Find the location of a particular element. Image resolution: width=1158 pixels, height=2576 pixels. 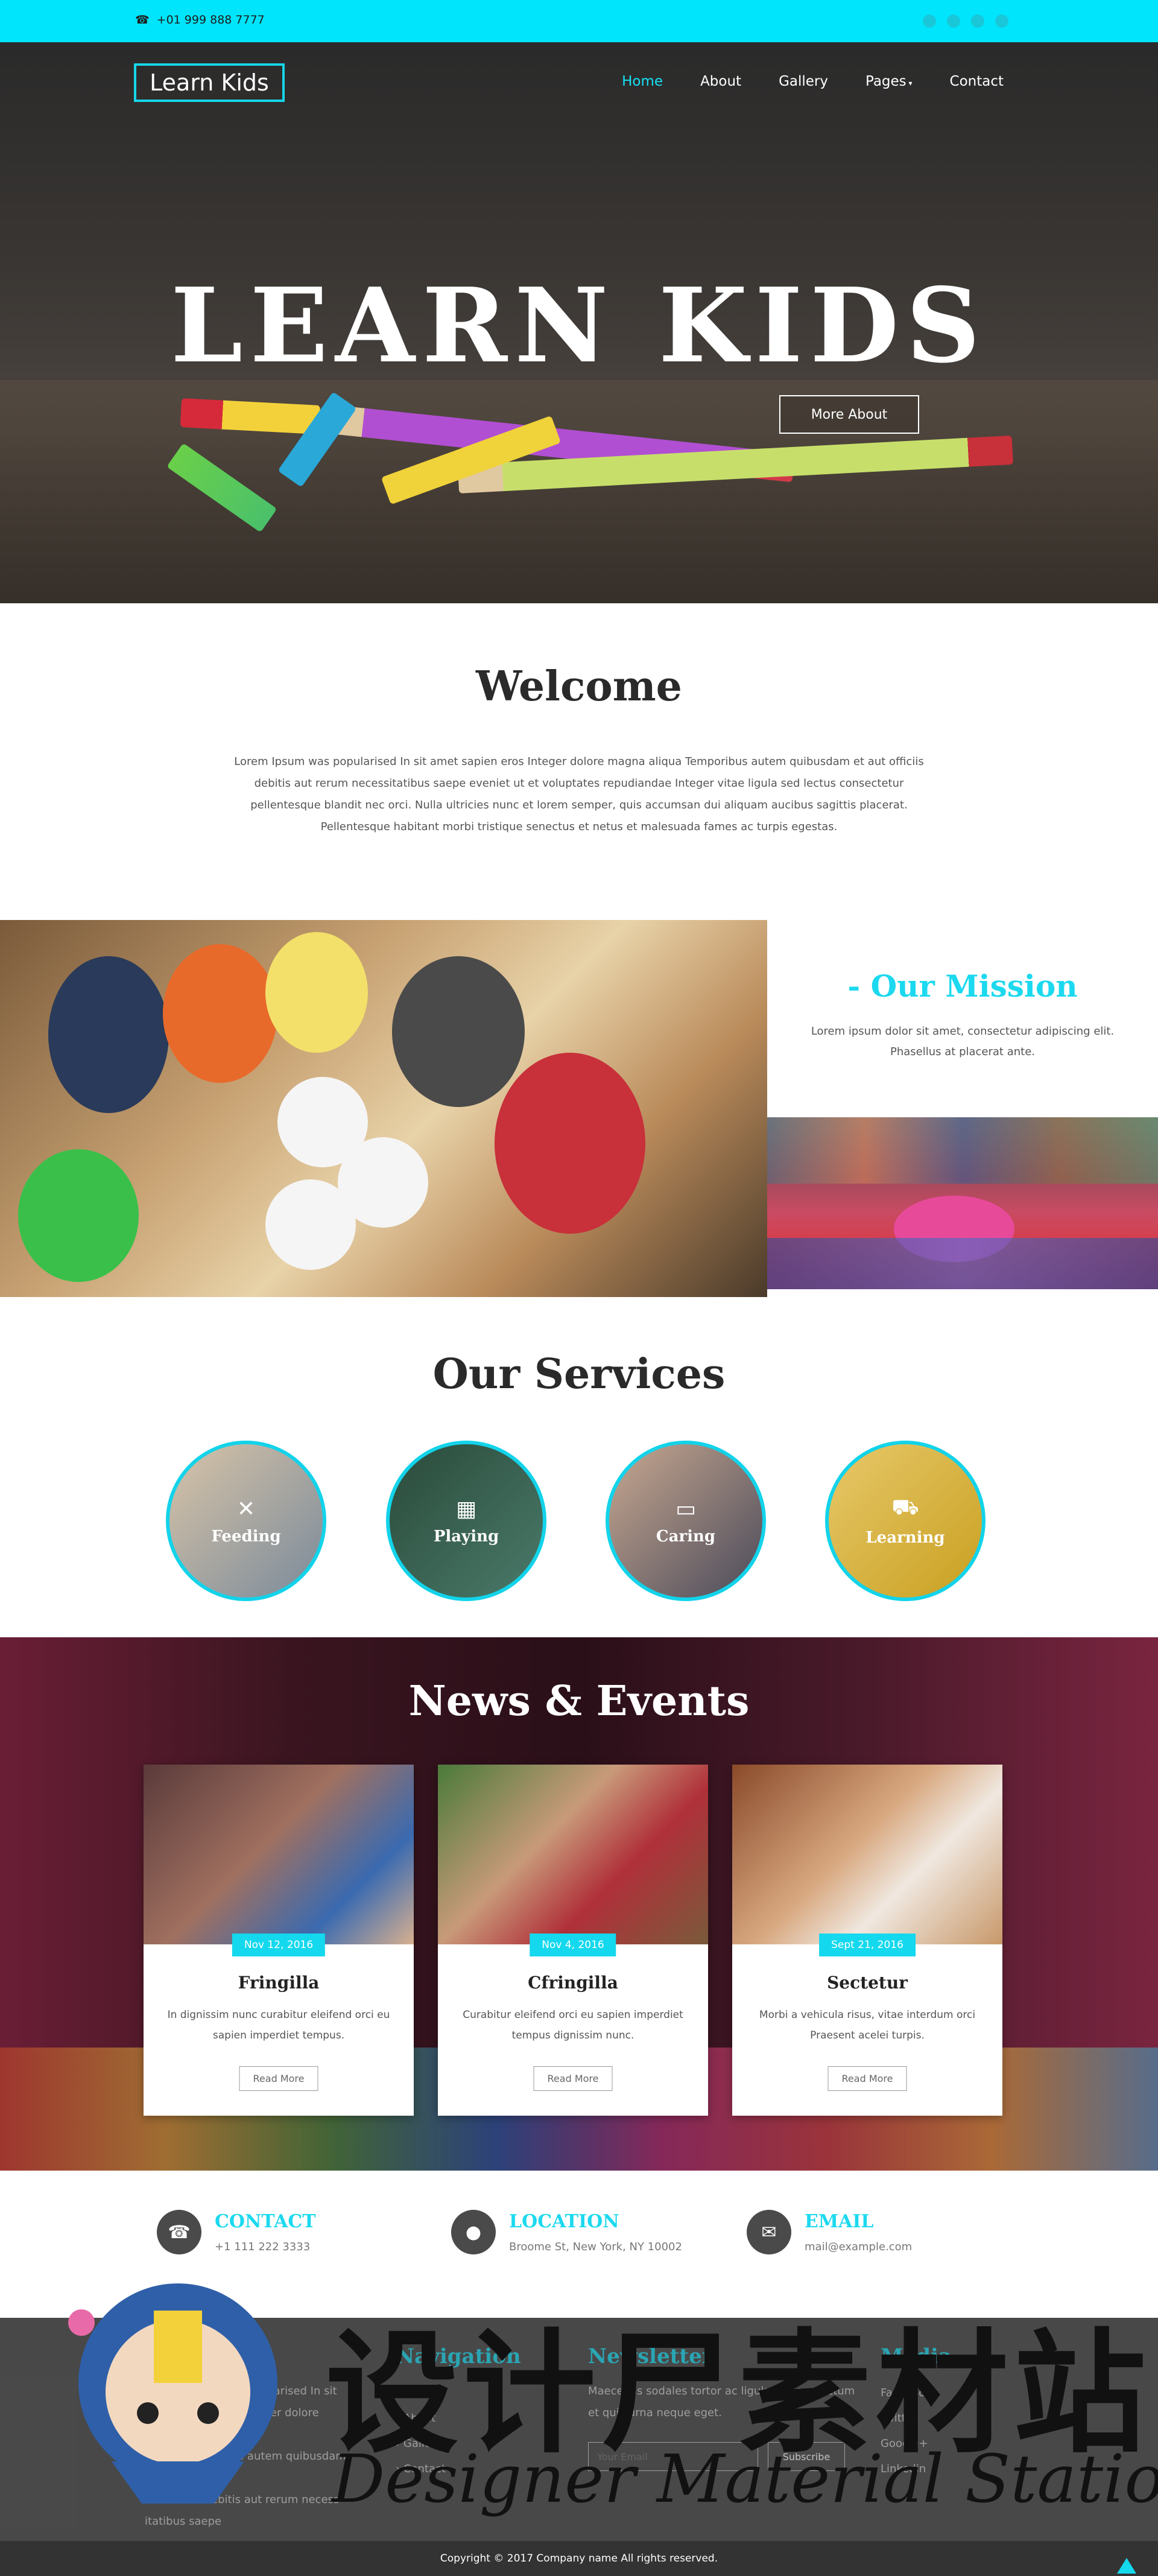

site-logo: Learn Kids is located at coordinates (209, 82).